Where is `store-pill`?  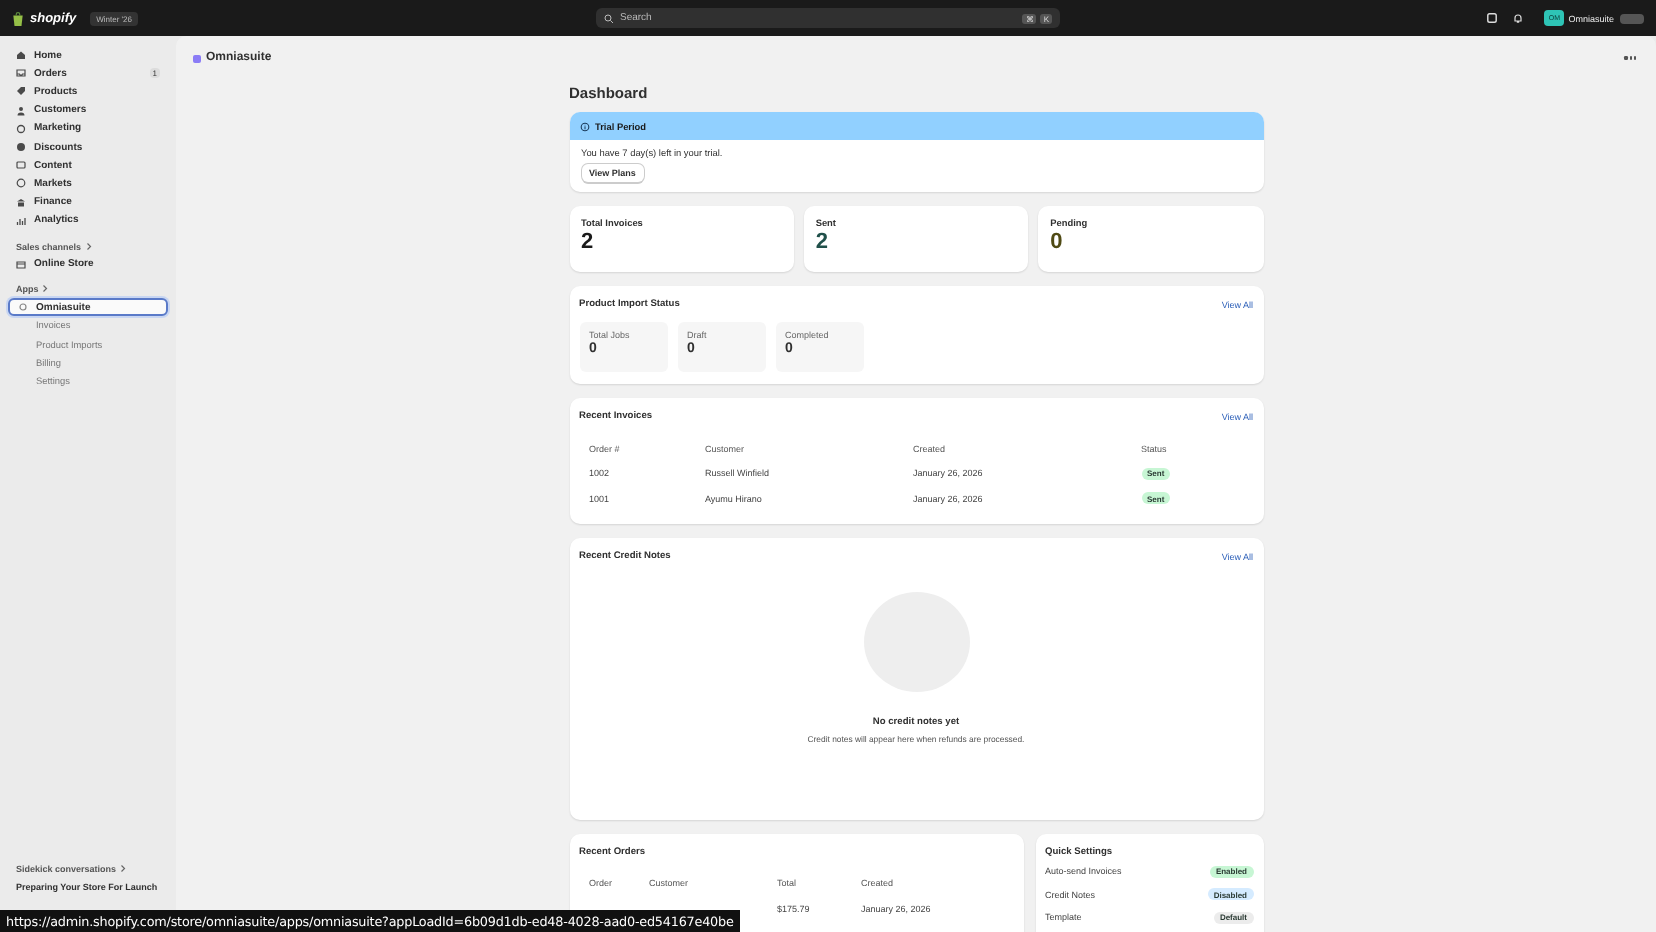 store-pill is located at coordinates (1632, 18).